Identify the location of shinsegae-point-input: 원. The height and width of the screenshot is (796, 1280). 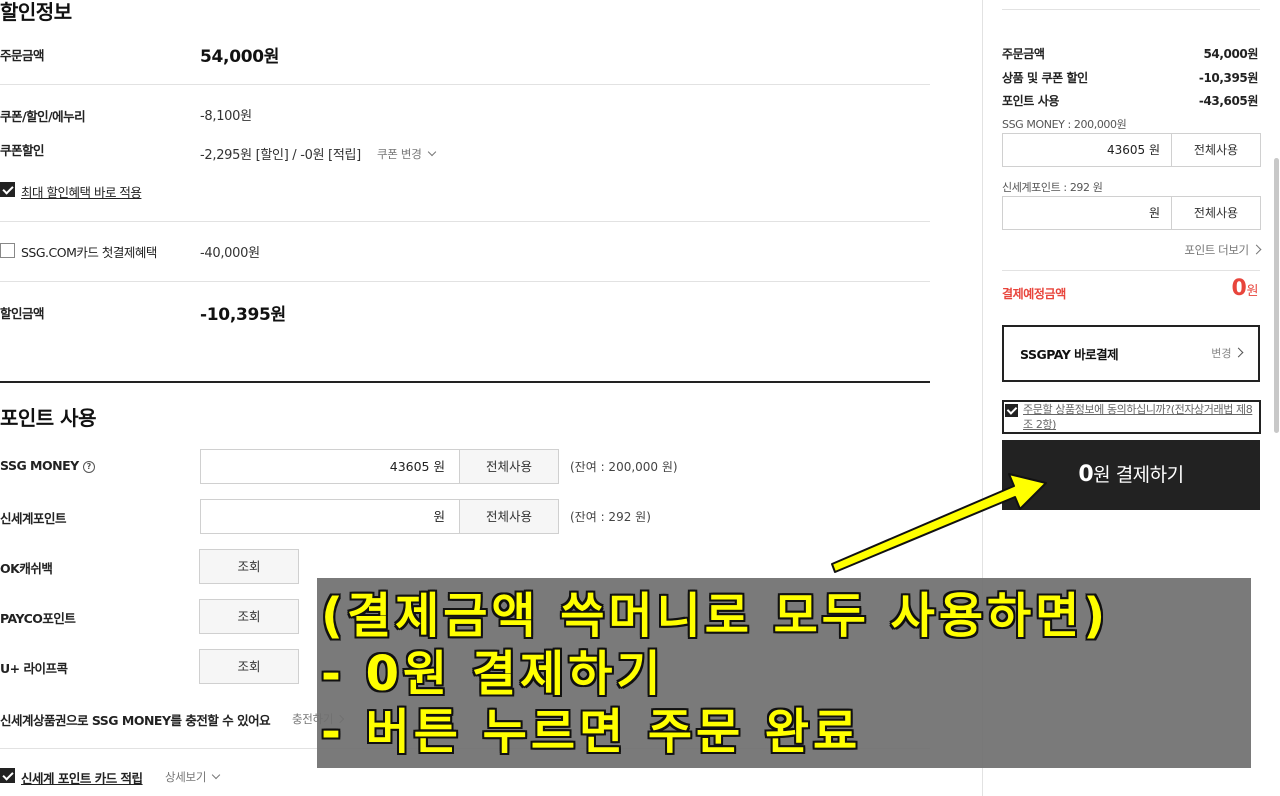
(330, 516).